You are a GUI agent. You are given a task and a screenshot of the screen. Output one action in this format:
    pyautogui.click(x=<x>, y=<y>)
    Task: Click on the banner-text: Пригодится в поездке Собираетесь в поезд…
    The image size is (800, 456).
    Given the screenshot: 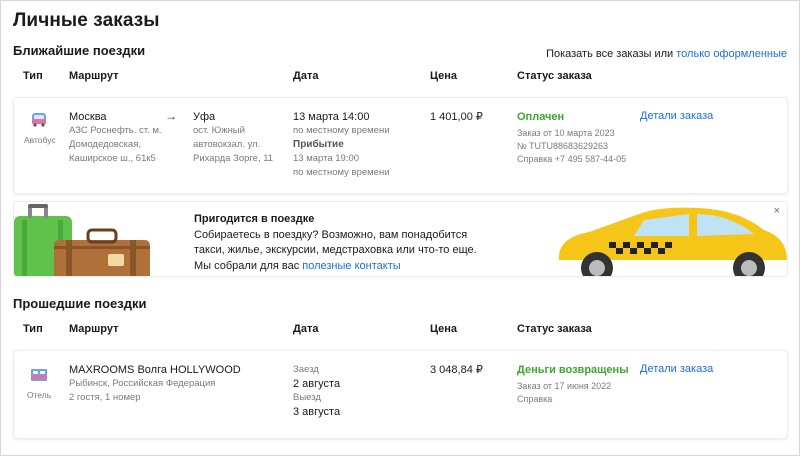 What is the action you would take?
    pyautogui.click(x=359, y=243)
    